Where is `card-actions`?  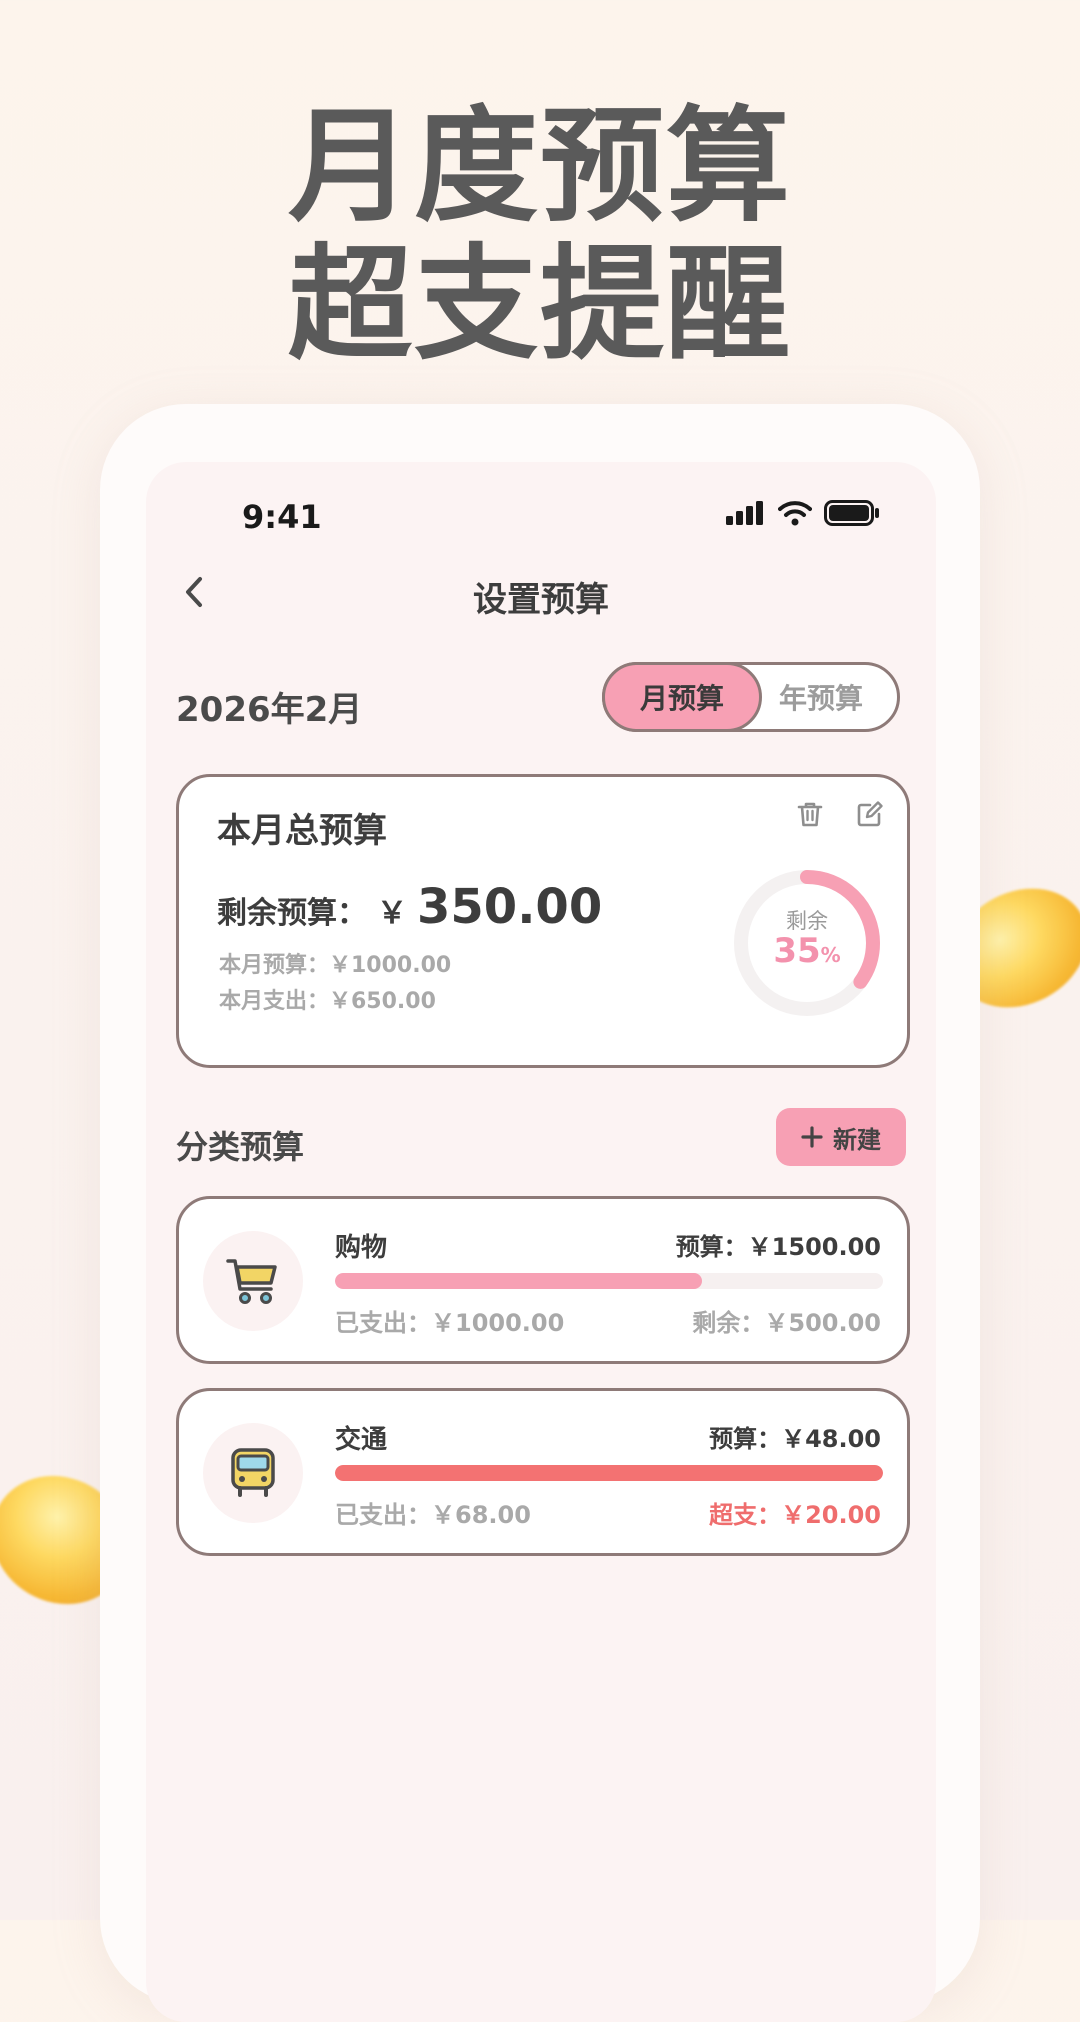
card-actions is located at coordinates (840, 814).